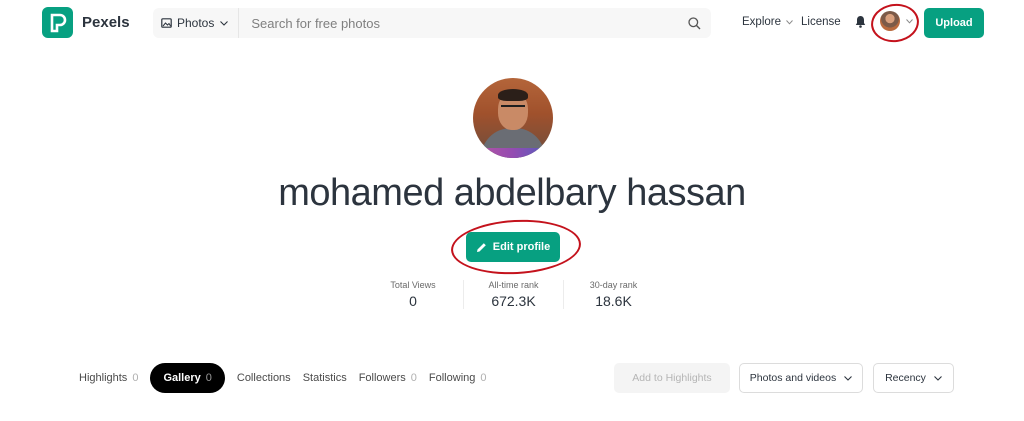 This screenshot has width=1024, height=421. Describe the element at coordinates (106, 22) in the screenshot. I see `brand-name: Pexels` at that location.